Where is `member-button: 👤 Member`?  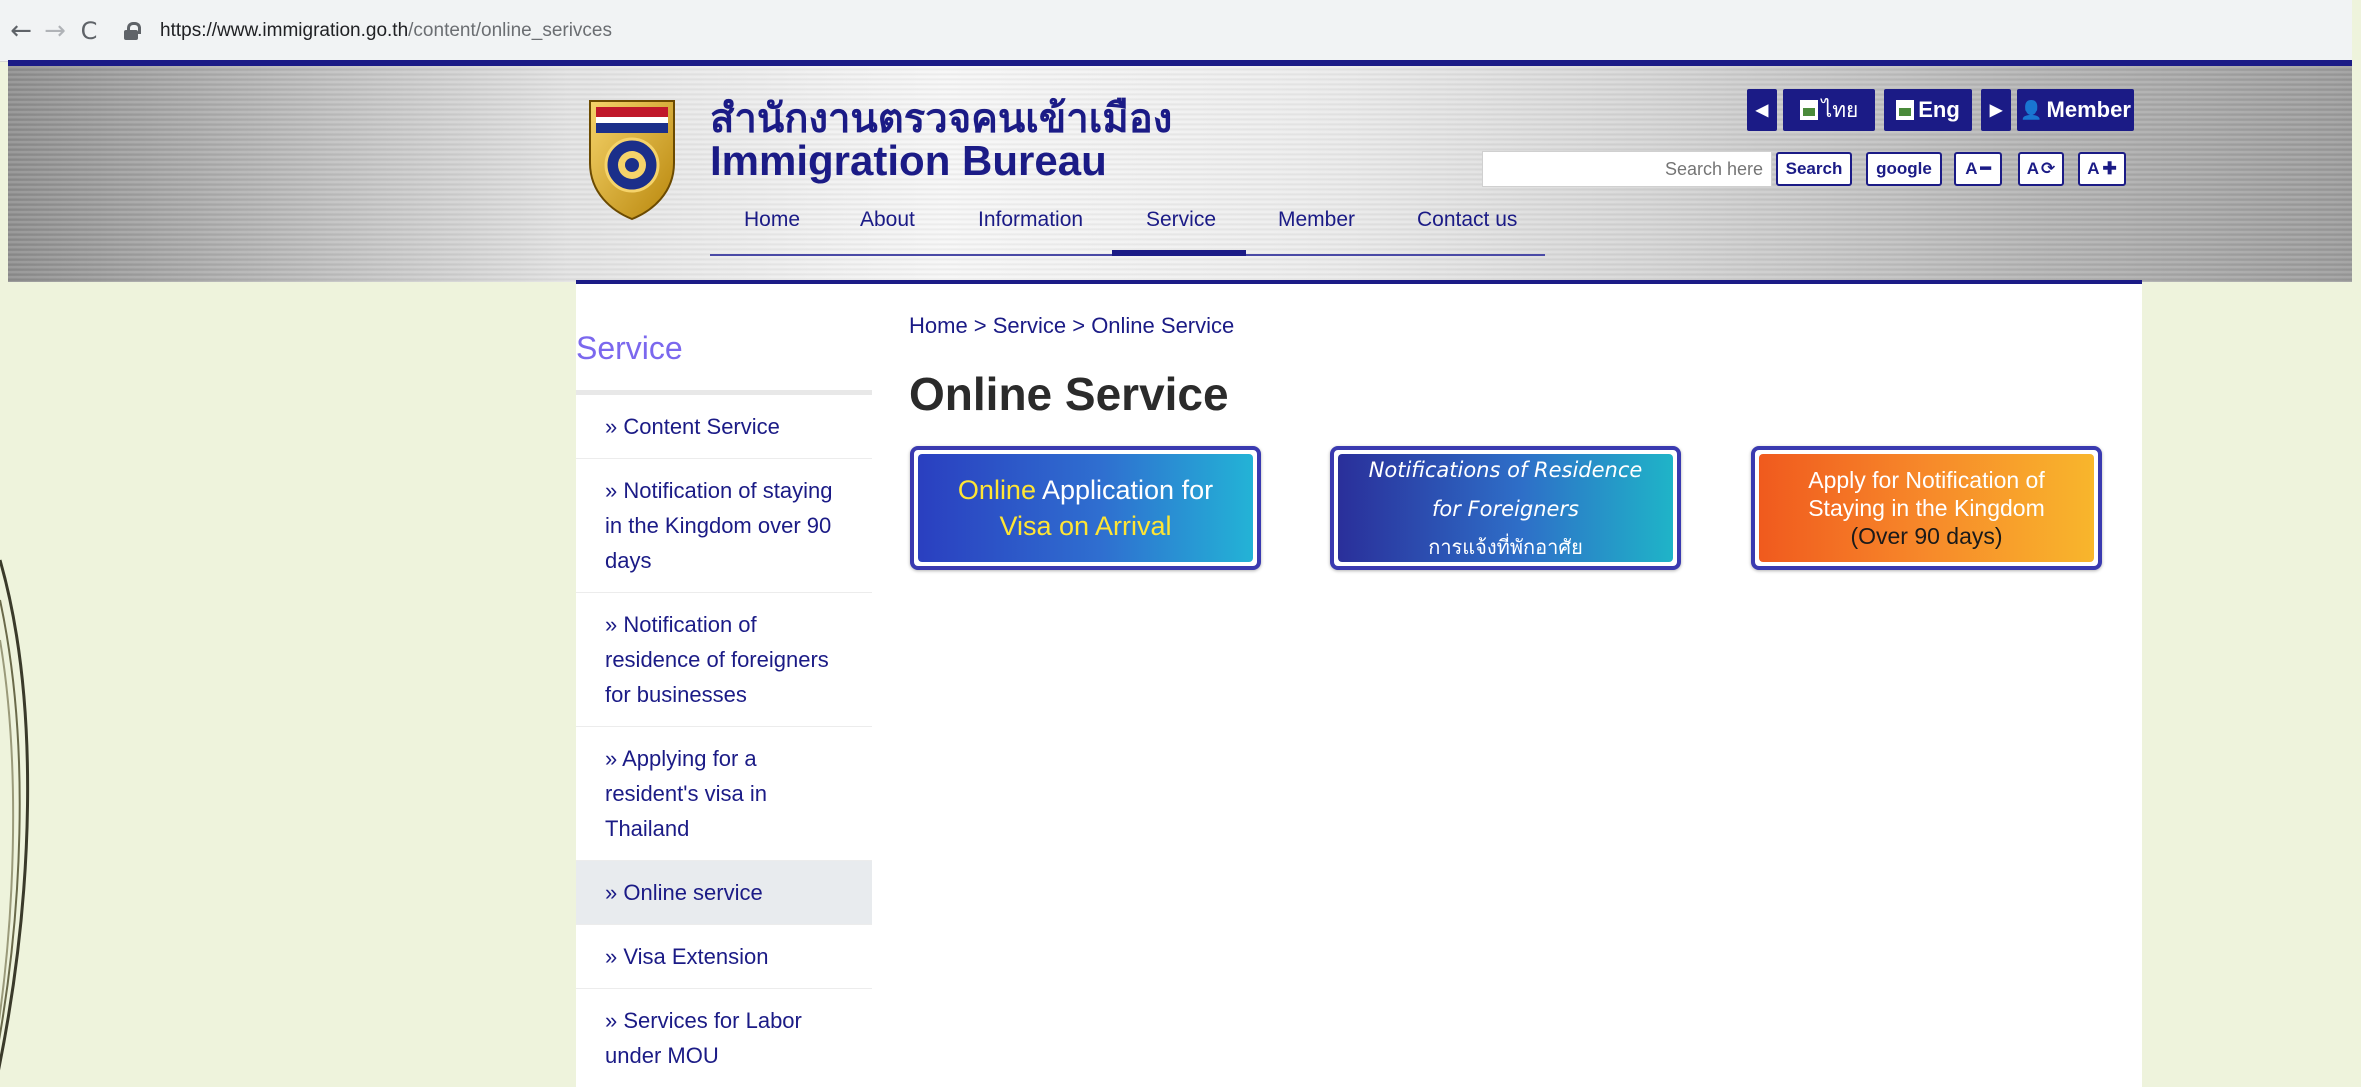
member-button: 👤 Member is located at coordinates (2075, 110).